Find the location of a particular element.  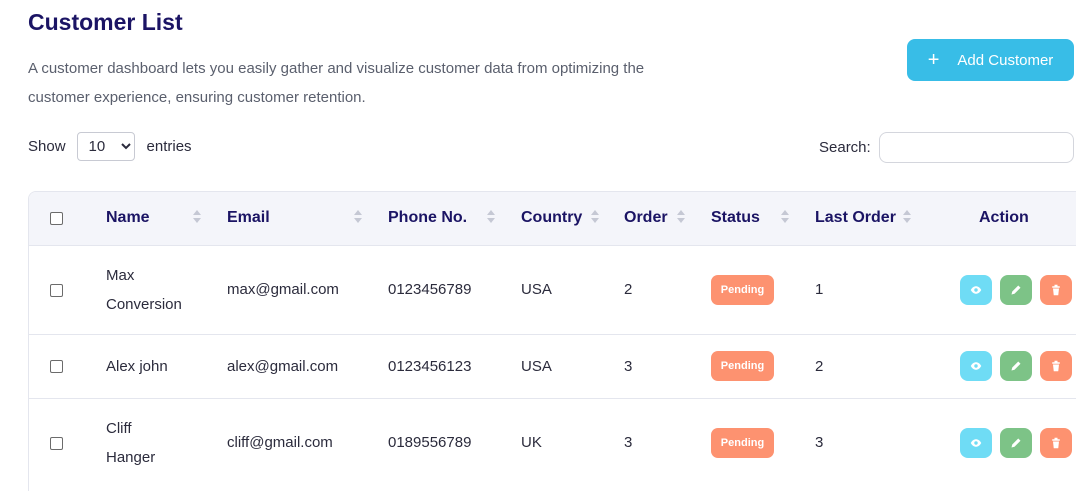

search-label: Search: is located at coordinates (845, 147).